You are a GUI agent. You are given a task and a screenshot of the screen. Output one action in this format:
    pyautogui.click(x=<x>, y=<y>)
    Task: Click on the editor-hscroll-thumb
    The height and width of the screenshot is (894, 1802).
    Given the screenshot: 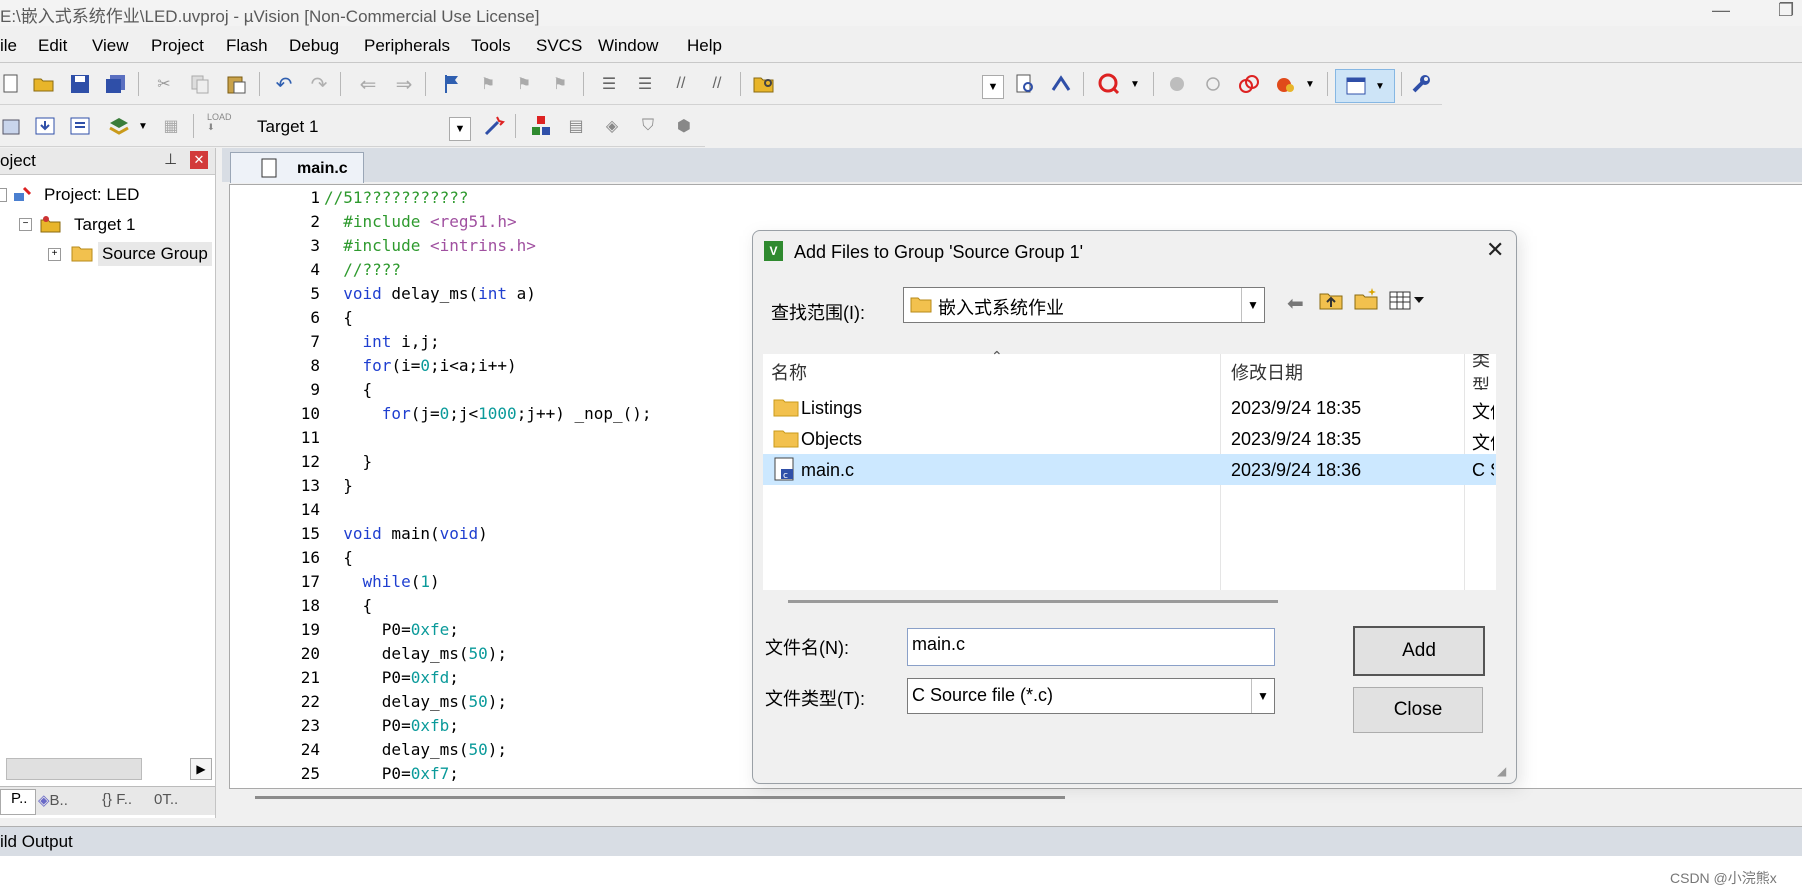 What is the action you would take?
    pyautogui.click(x=660, y=797)
    